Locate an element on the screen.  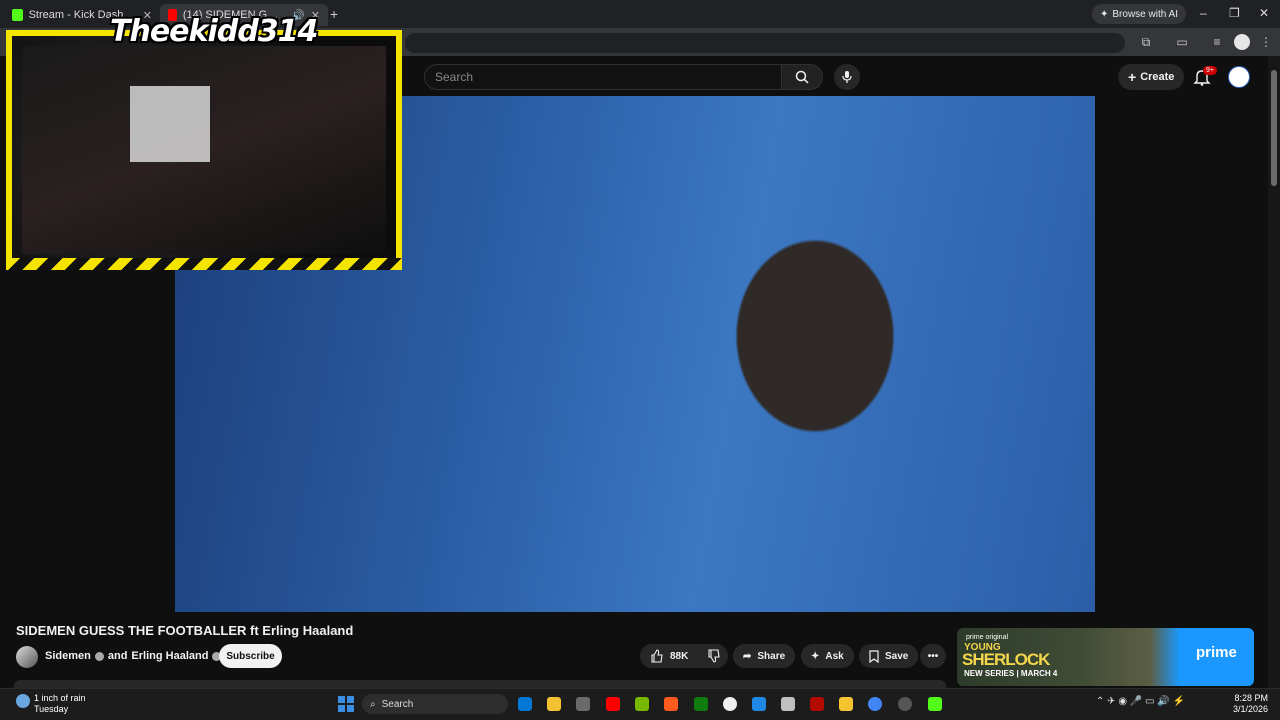
system-tray: ⌃ ✈ ◉ 🎤 ▭ 🔊 ⚡ is located at coordinates (1140, 701).